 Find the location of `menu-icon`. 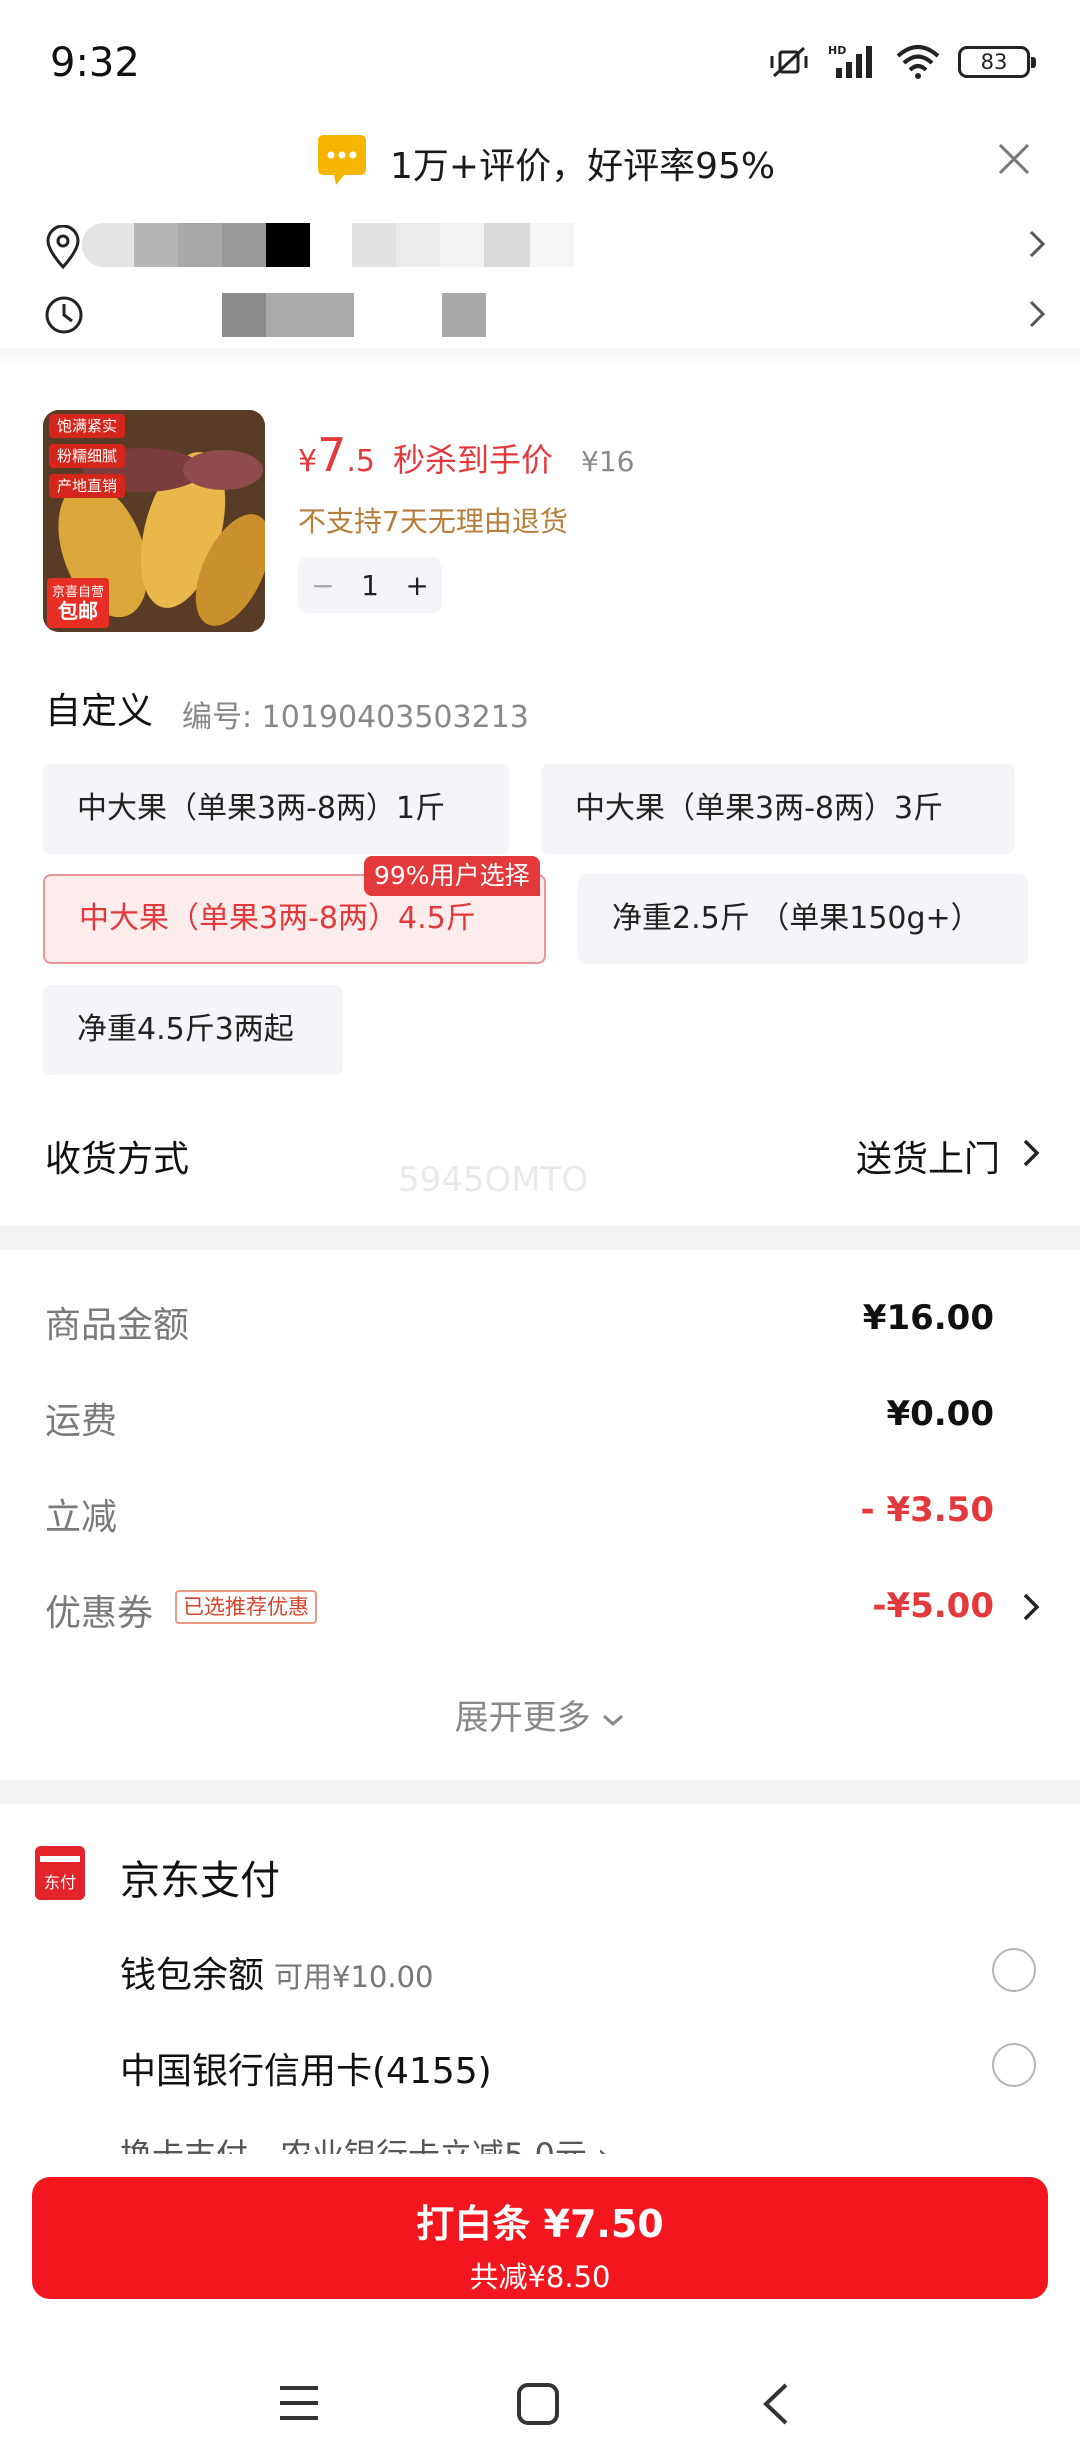

menu-icon is located at coordinates (299, 2403).